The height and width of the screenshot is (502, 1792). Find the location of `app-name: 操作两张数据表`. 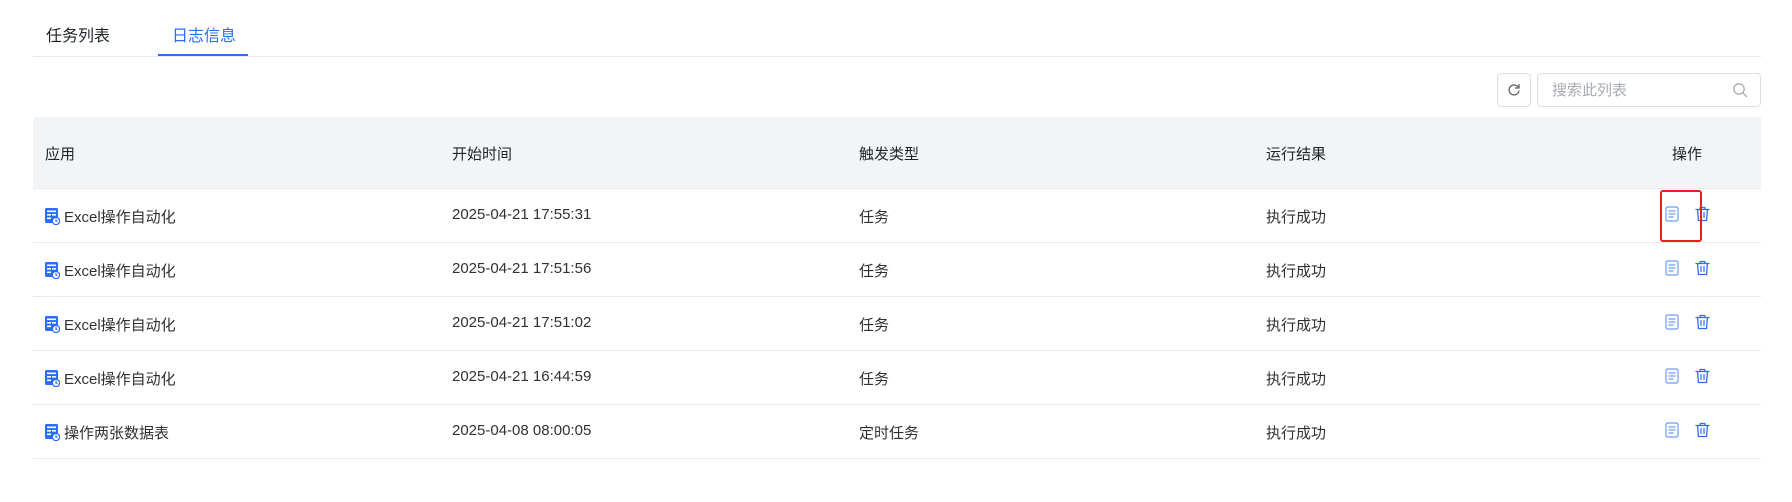

app-name: 操作两张数据表 is located at coordinates (117, 433).